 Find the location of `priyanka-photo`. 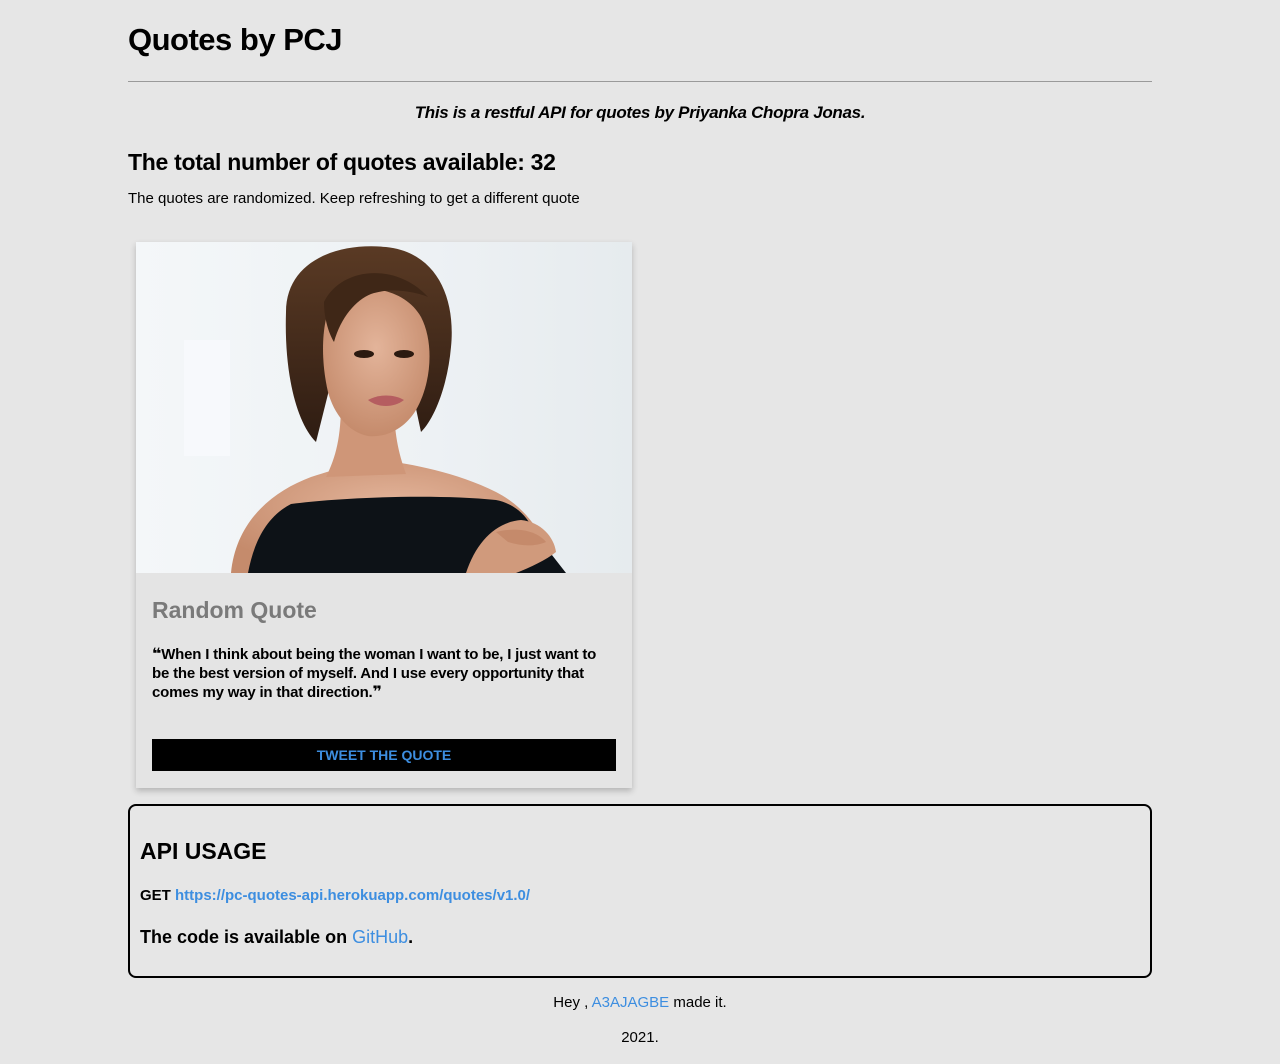

priyanka-photo is located at coordinates (384, 407).